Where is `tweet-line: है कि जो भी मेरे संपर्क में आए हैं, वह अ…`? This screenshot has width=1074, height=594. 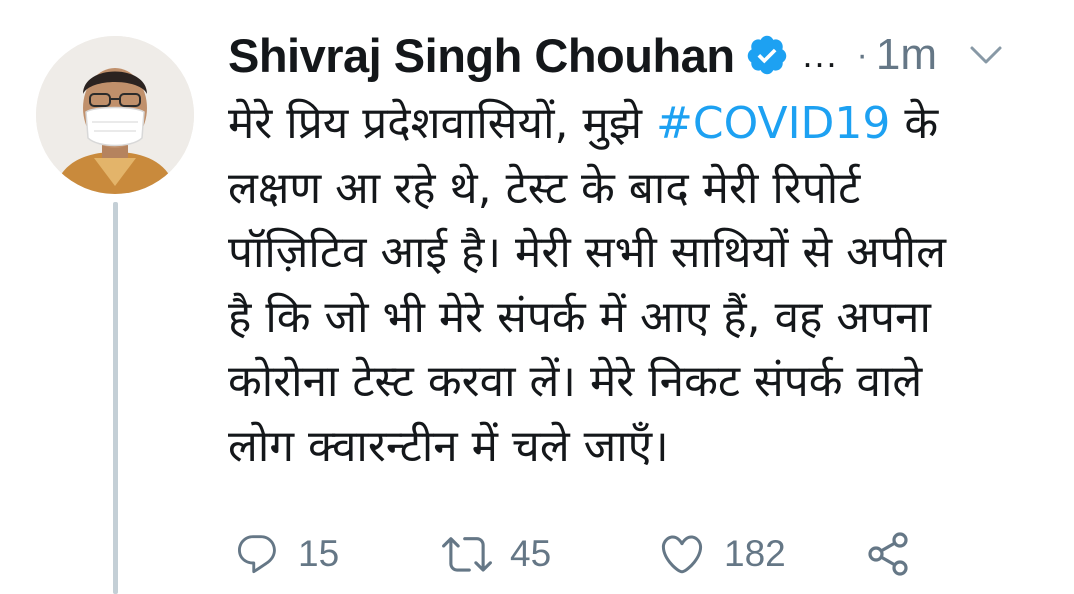
tweet-line: है कि जो भी मेरे संपर्क में आए हैं, वह अ… is located at coordinates (579, 317).